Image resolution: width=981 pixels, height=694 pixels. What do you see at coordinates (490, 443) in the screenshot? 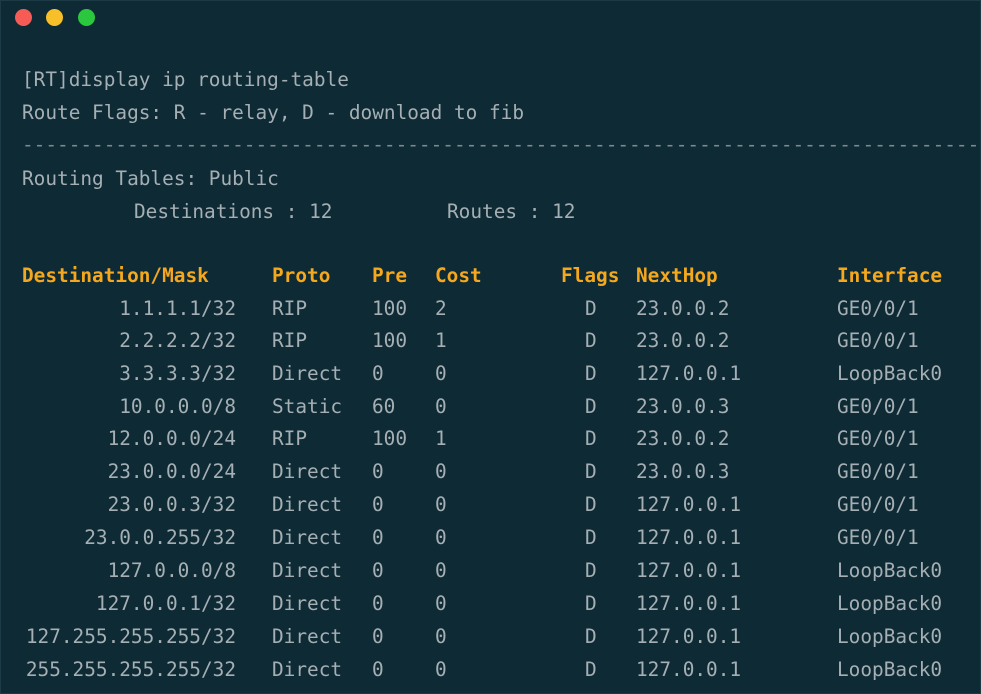
I see `table-row: 12.0.0.0/24 RIP 100 1 D 23.0.0.2 GE0/0/1` at bounding box center [490, 443].